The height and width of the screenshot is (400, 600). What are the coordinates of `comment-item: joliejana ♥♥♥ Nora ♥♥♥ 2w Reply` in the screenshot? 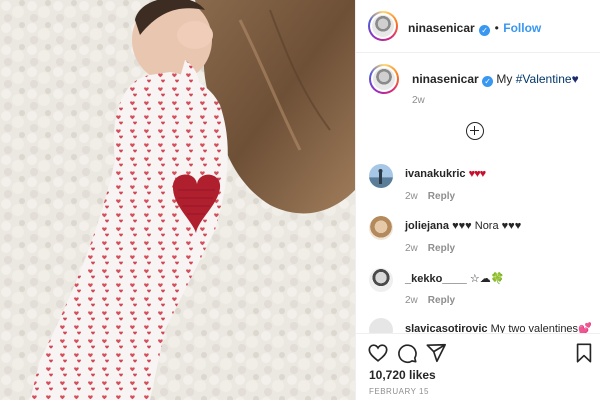 It's located at (481, 238).